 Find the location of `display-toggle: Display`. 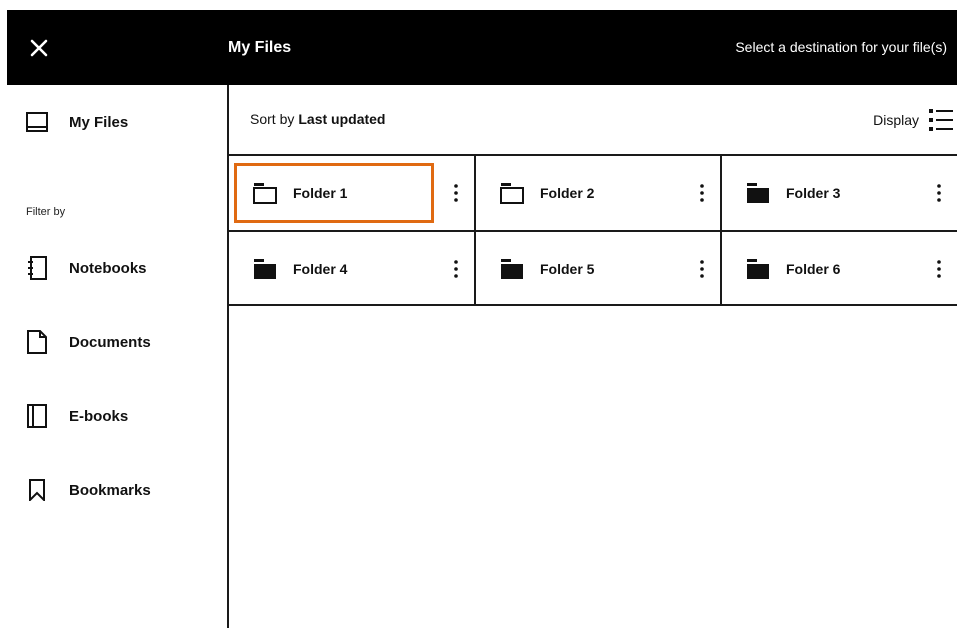

display-toggle: Display is located at coordinates (913, 120).